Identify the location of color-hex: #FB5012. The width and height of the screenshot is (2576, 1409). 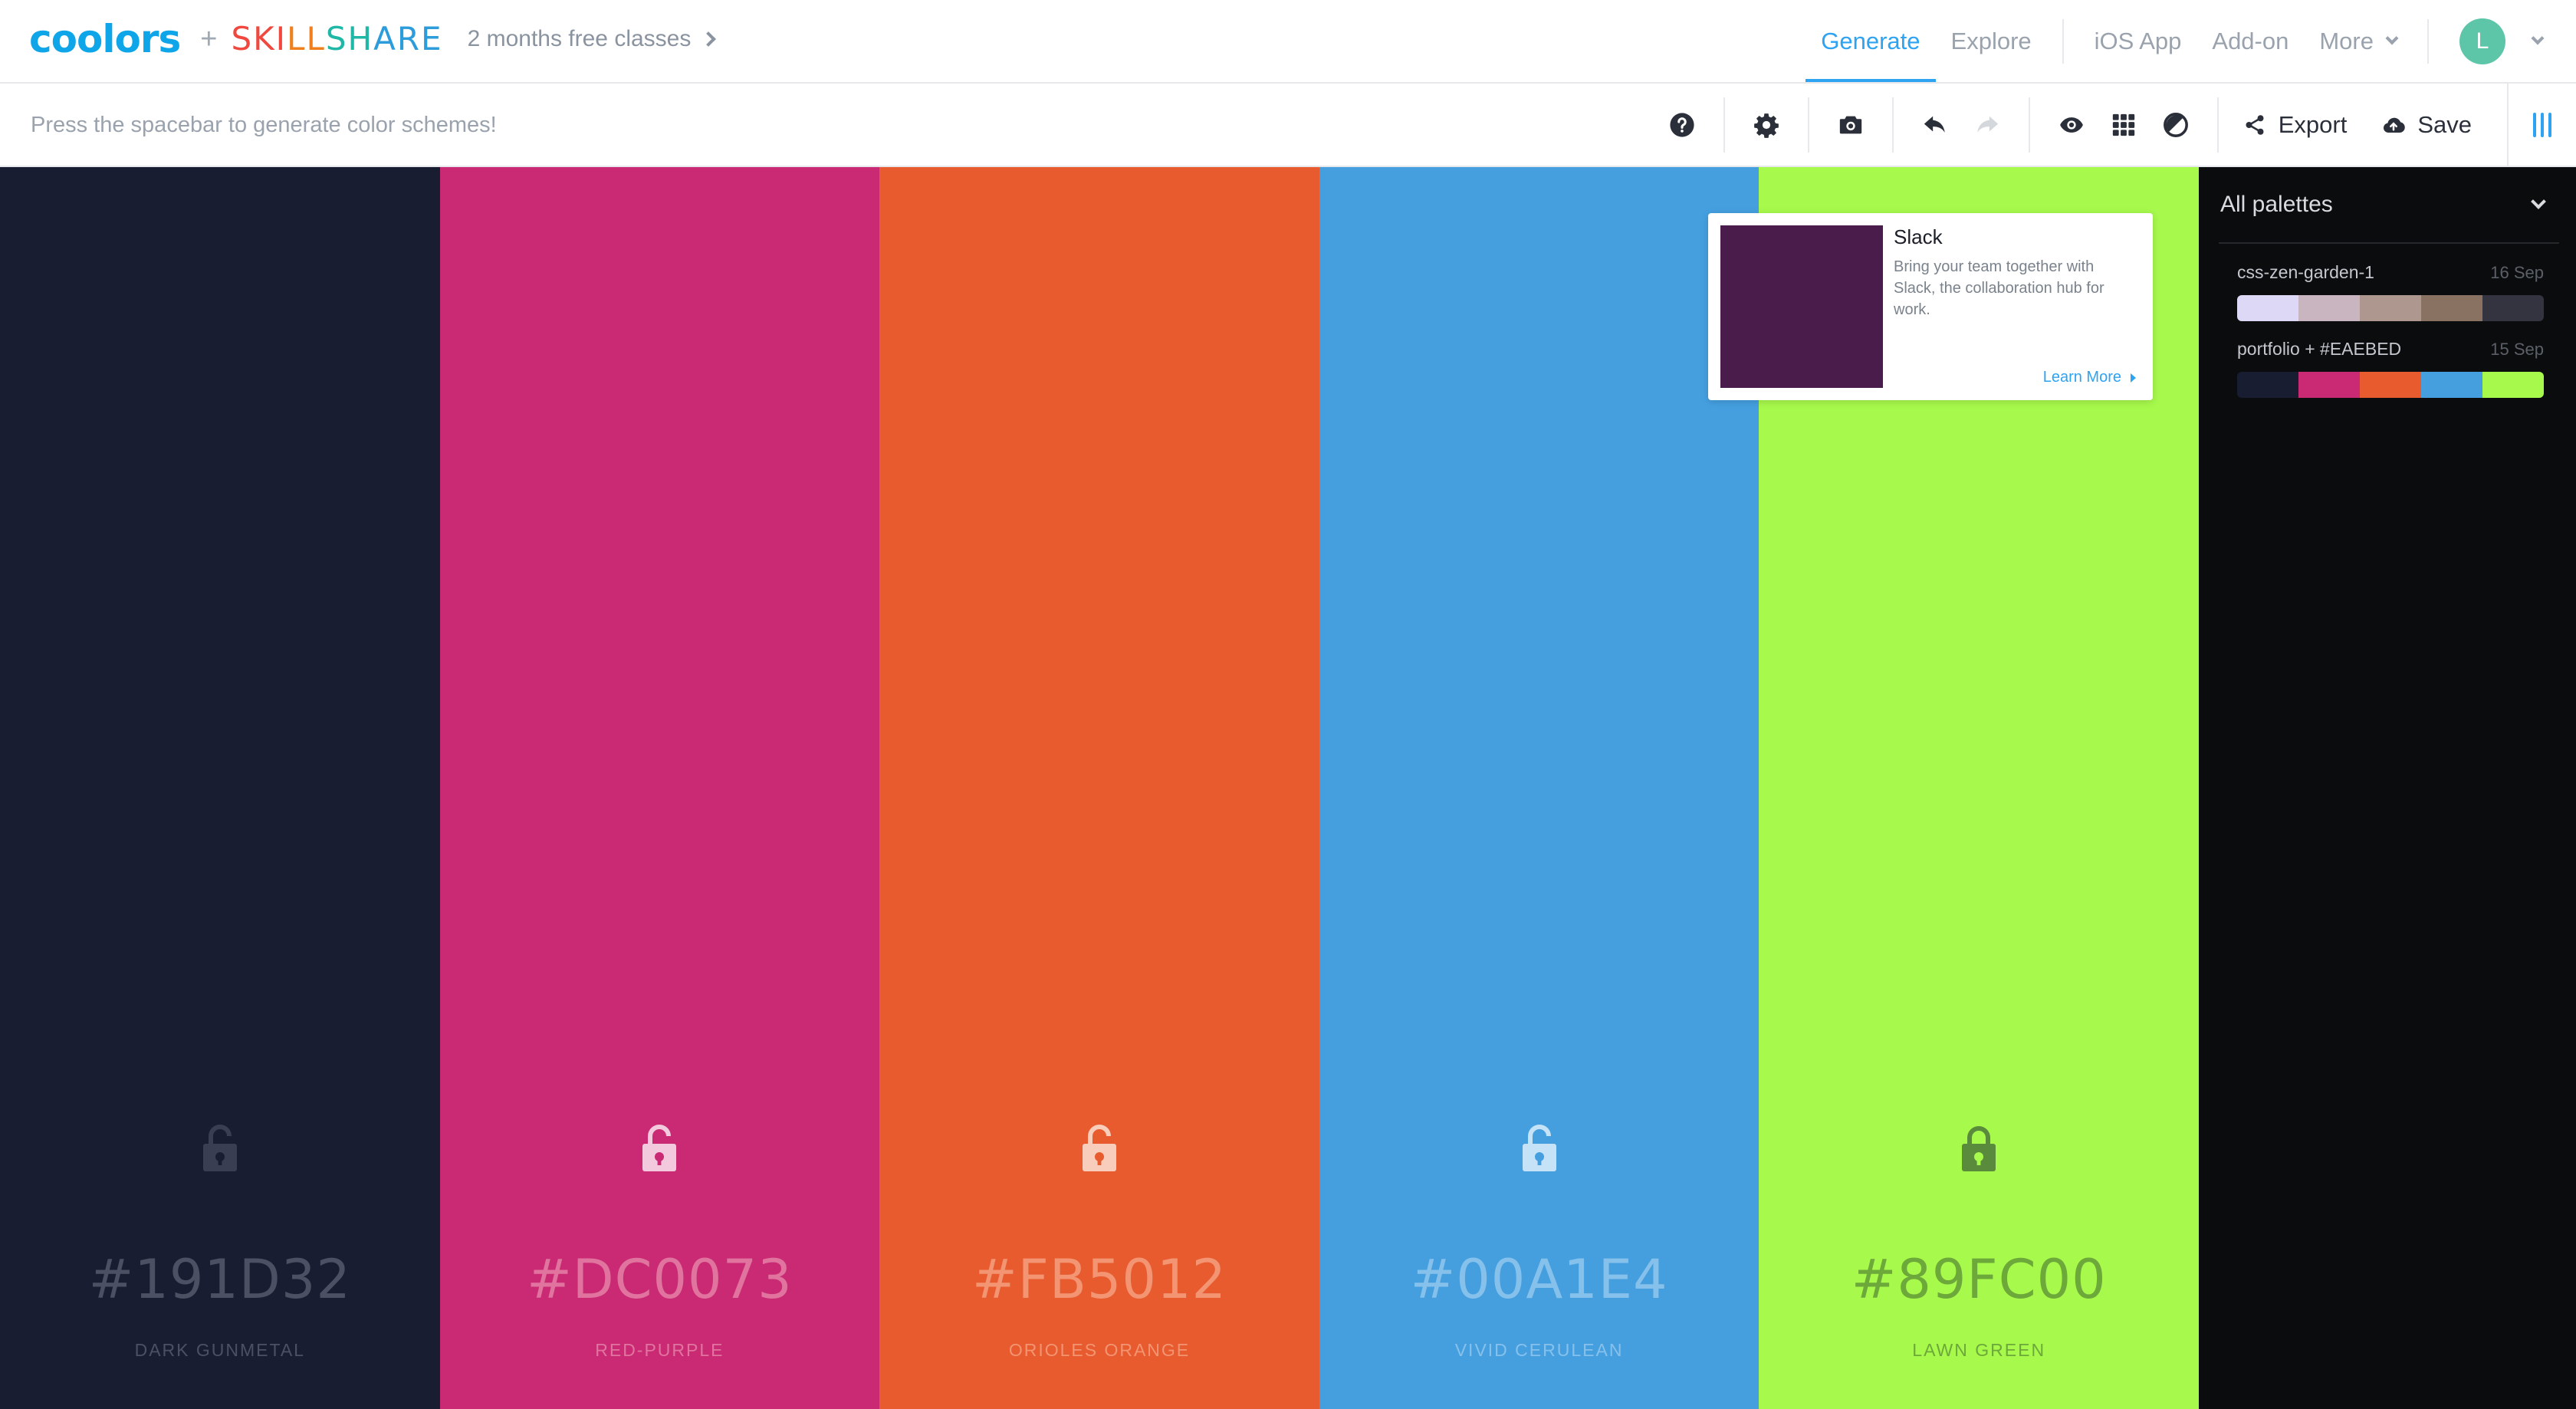
(1099, 1279).